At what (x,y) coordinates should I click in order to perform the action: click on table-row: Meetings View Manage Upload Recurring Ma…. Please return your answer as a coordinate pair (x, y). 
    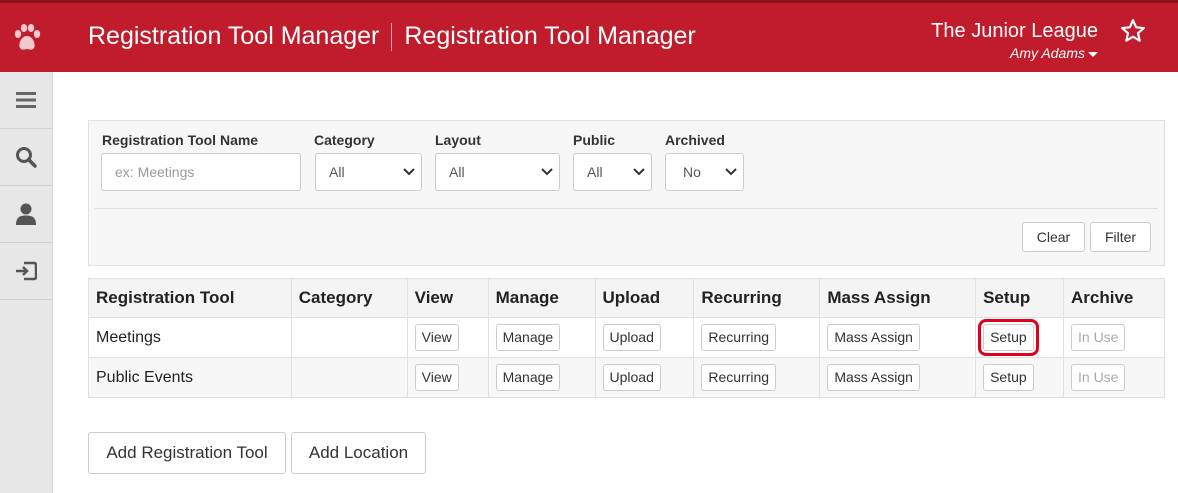
    Looking at the image, I should click on (626, 337).